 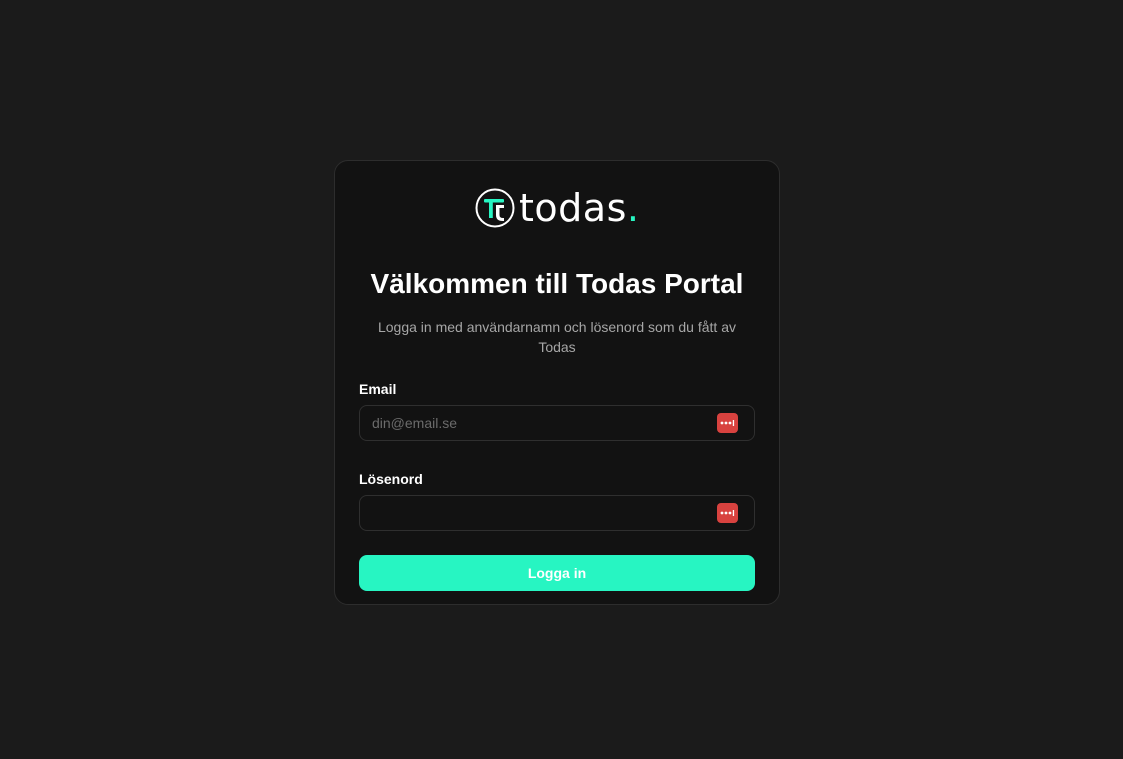 I want to click on password-field, so click(x=557, y=513).